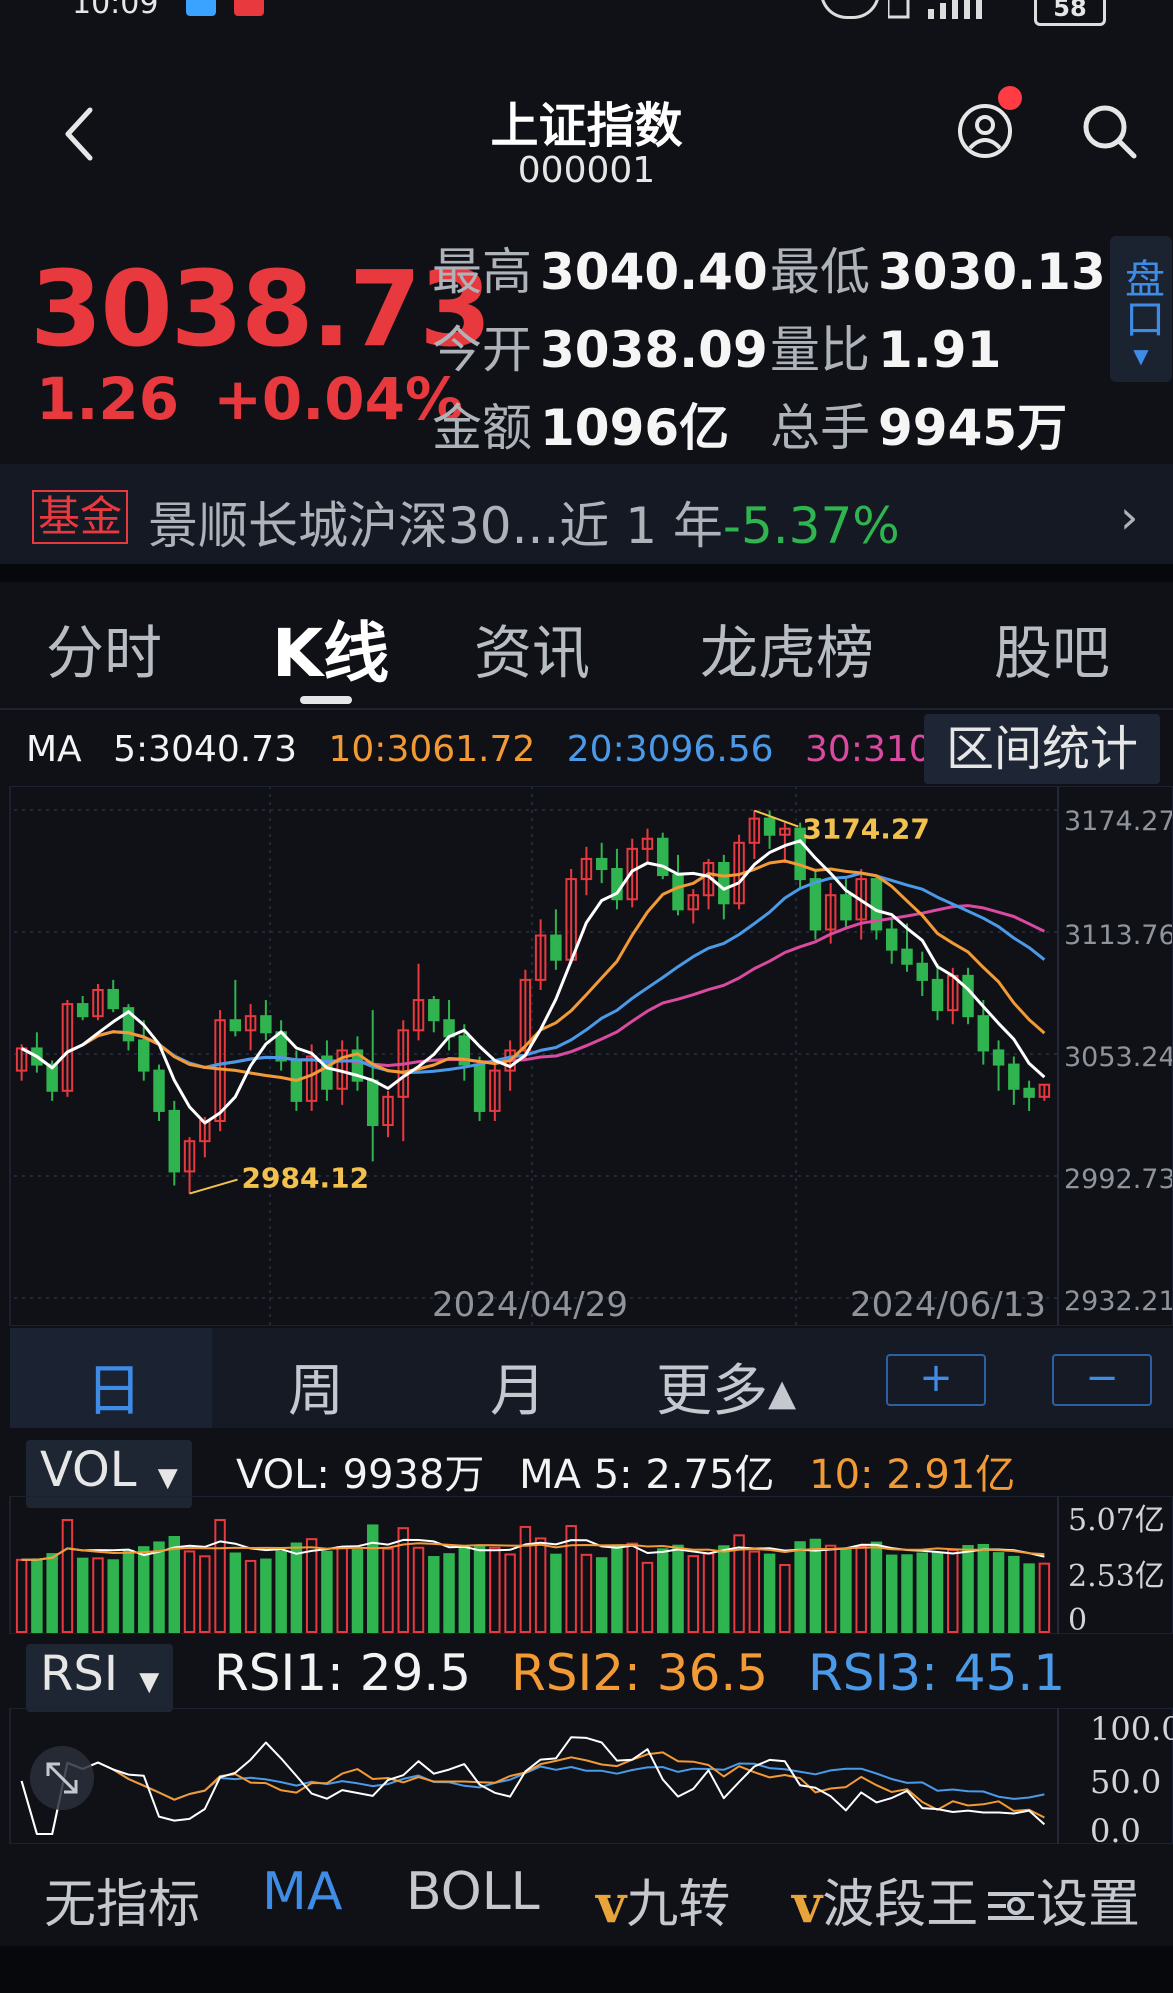 The image size is (1173, 1993). What do you see at coordinates (776, 818) in the screenshot?
I see `high-annotation-line` at bounding box center [776, 818].